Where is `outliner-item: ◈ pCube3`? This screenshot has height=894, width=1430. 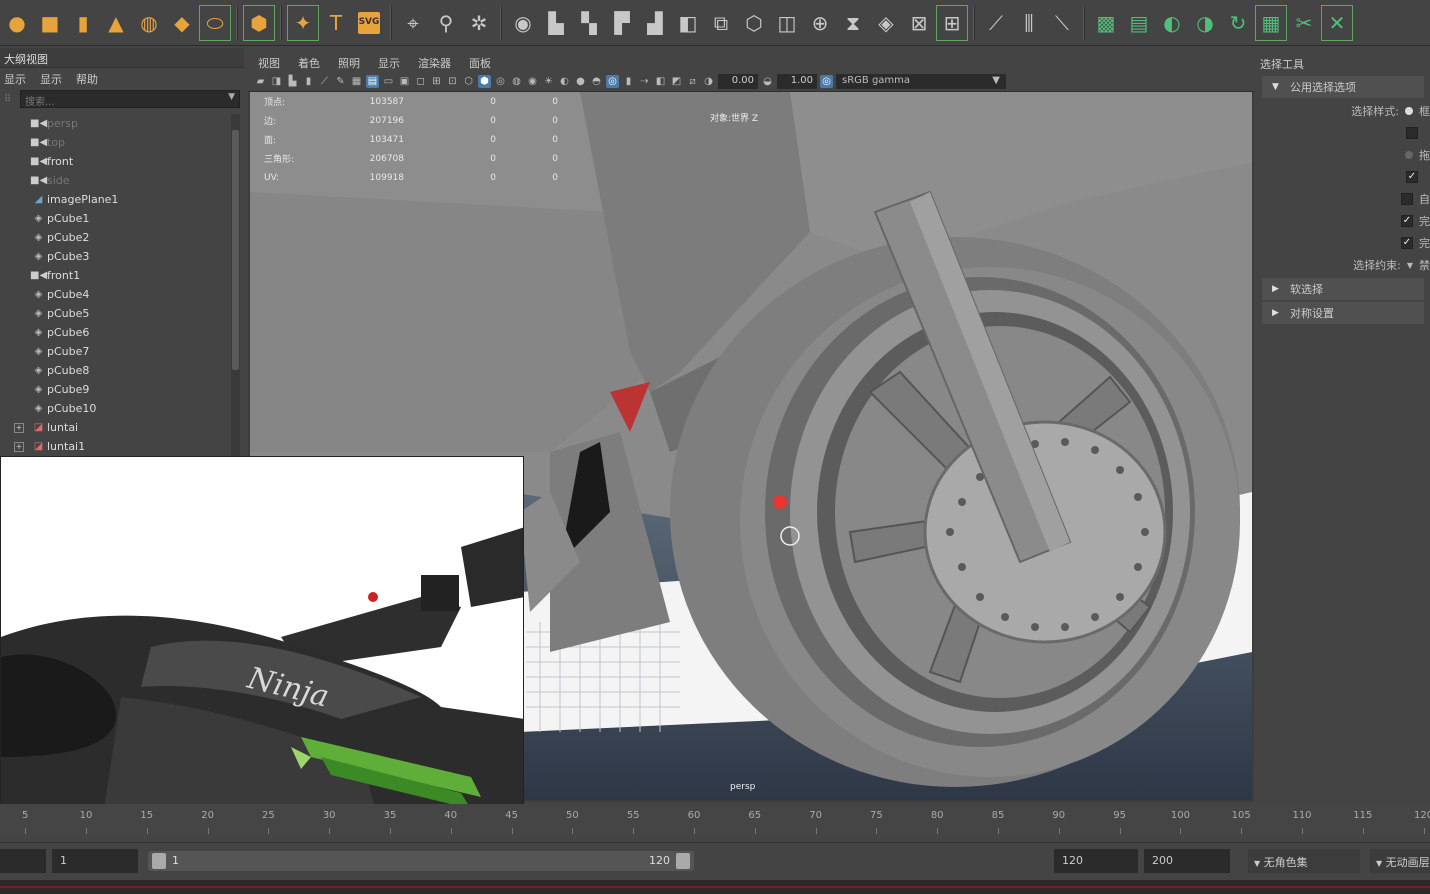 outliner-item: ◈ pCube3 is located at coordinates (115, 256).